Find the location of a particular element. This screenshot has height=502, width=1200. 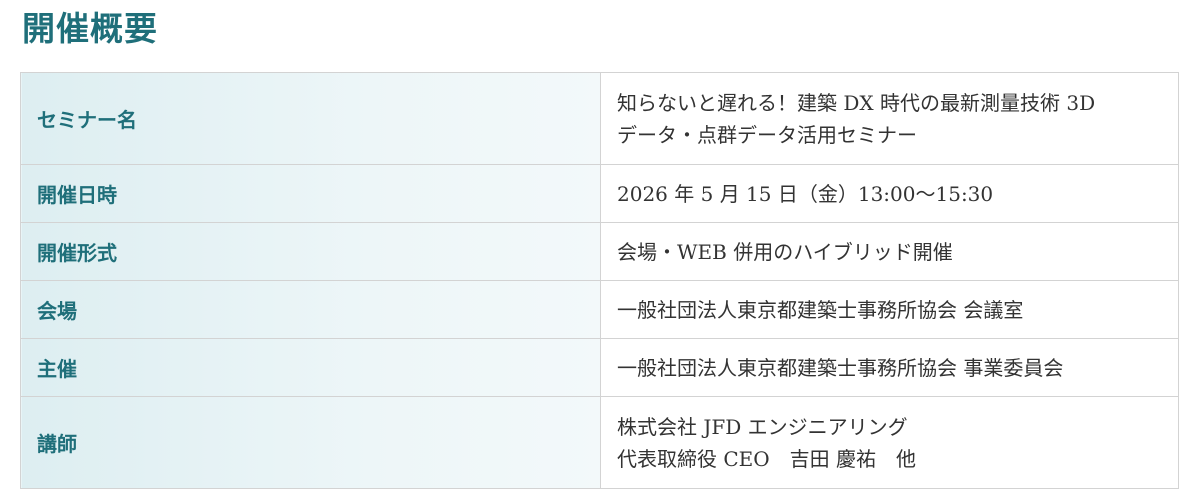

row-value: 一般社団法人東京都建築士事務所協会 事業委員会 is located at coordinates (889, 367).